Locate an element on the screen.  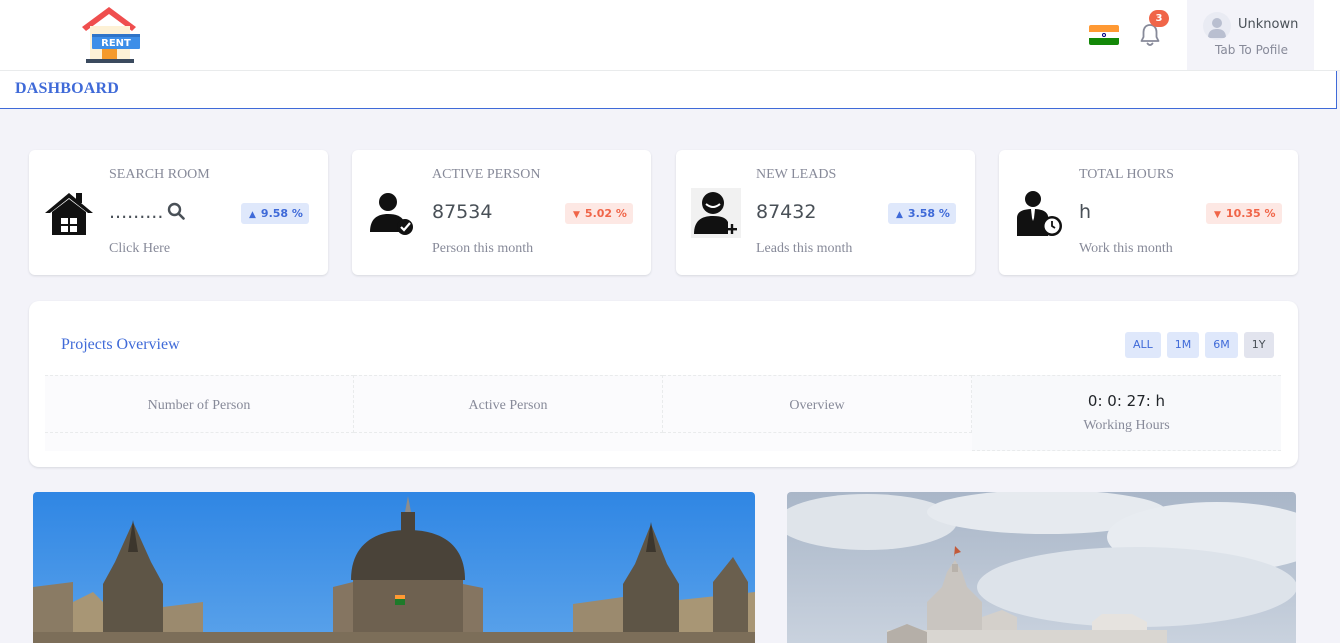
period-filter: ALL 1M 6M 1Y is located at coordinates (1199, 345).